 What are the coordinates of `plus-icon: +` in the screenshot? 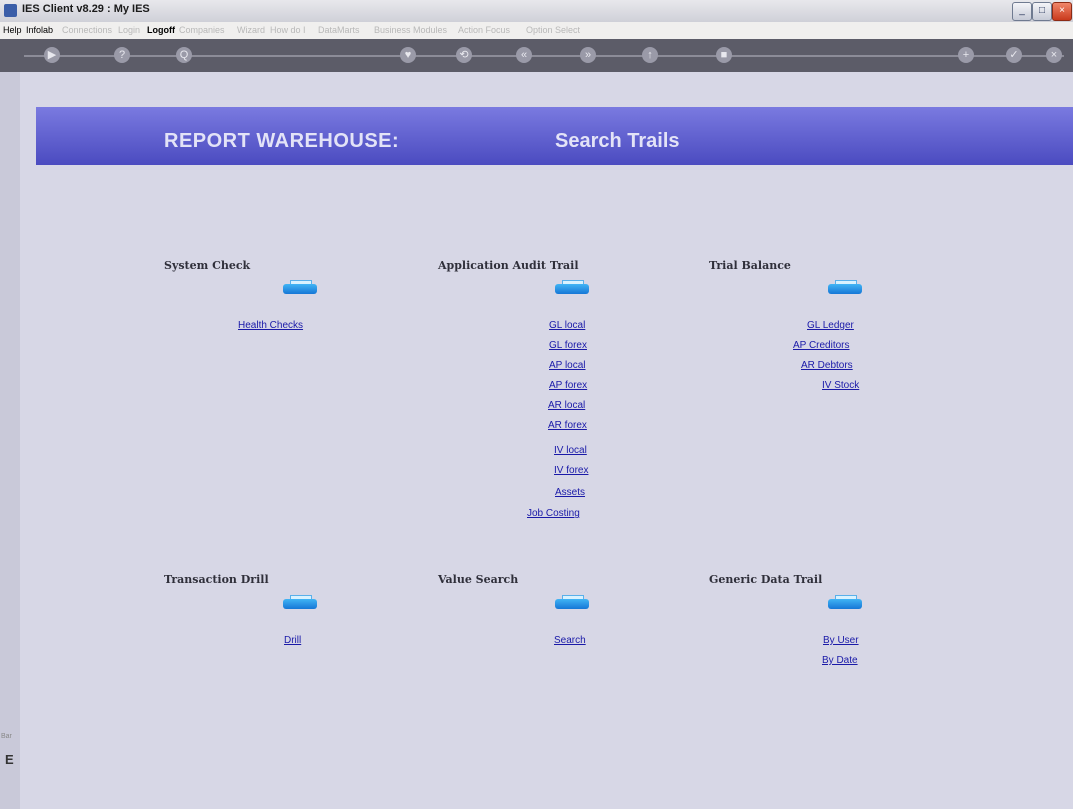 It's located at (966, 55).